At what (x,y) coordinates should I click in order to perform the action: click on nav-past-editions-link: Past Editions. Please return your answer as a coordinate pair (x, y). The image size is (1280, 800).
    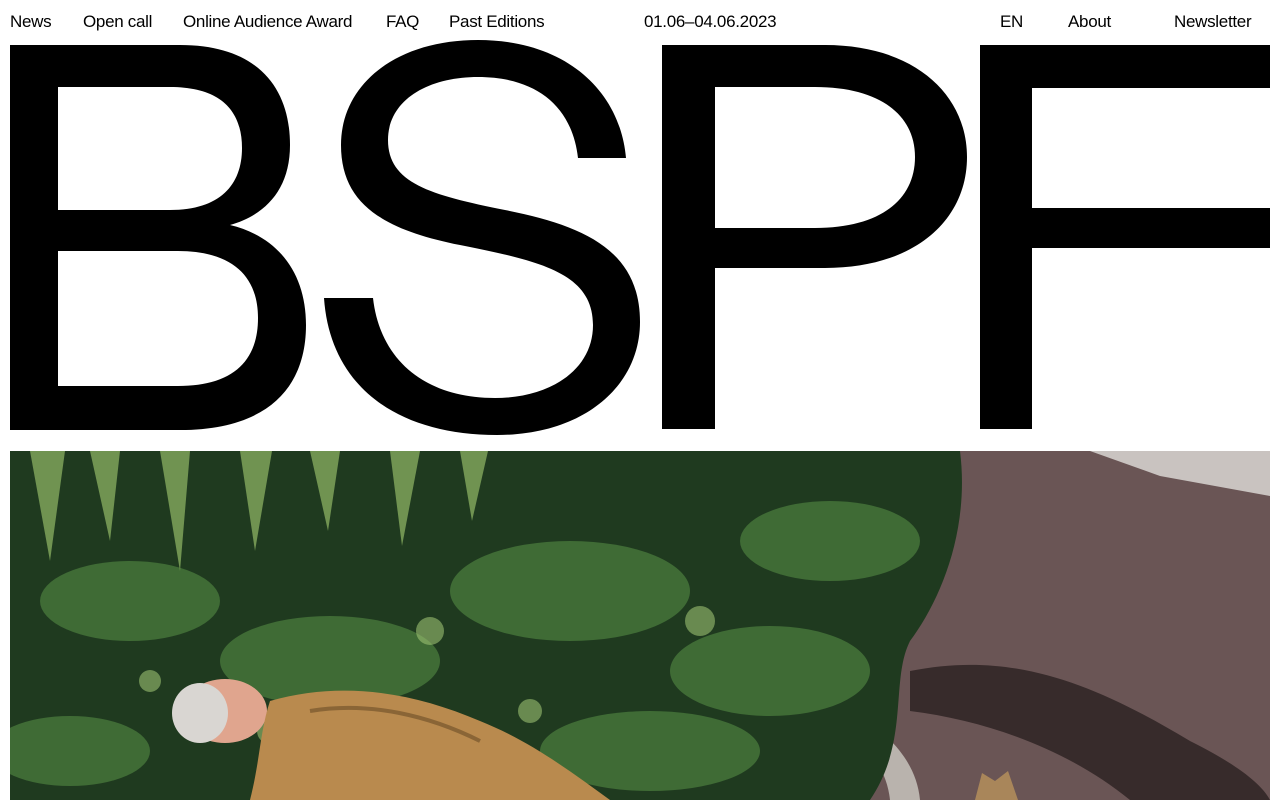
    Looking at the image, I should click on (497, 22).